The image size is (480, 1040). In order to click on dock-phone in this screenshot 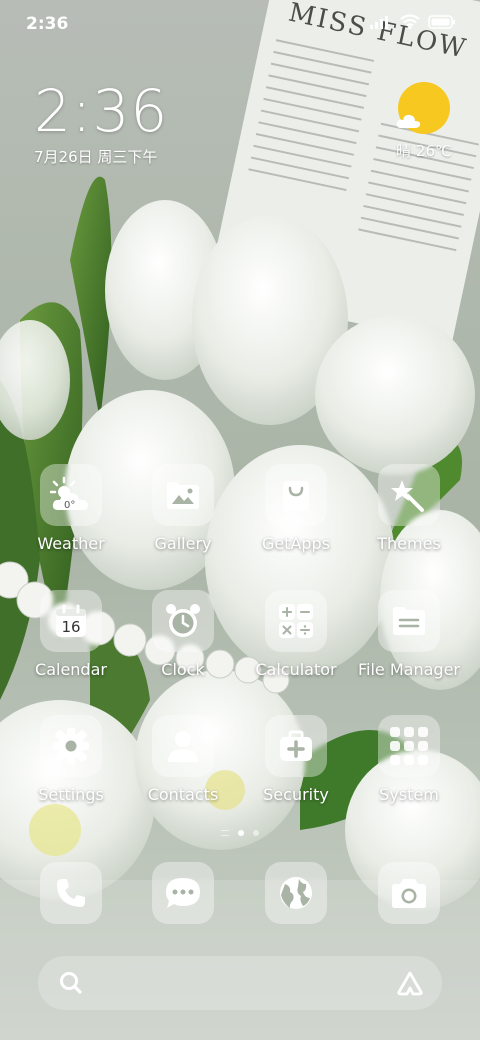, I will do `click(71, 893)`.